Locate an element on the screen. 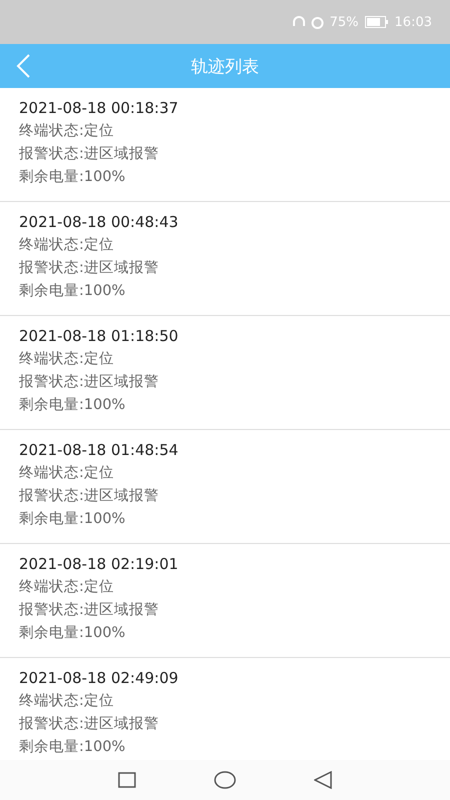  record-time: 2021-08-18 02:19:01 is located at coordinates (99, 564).